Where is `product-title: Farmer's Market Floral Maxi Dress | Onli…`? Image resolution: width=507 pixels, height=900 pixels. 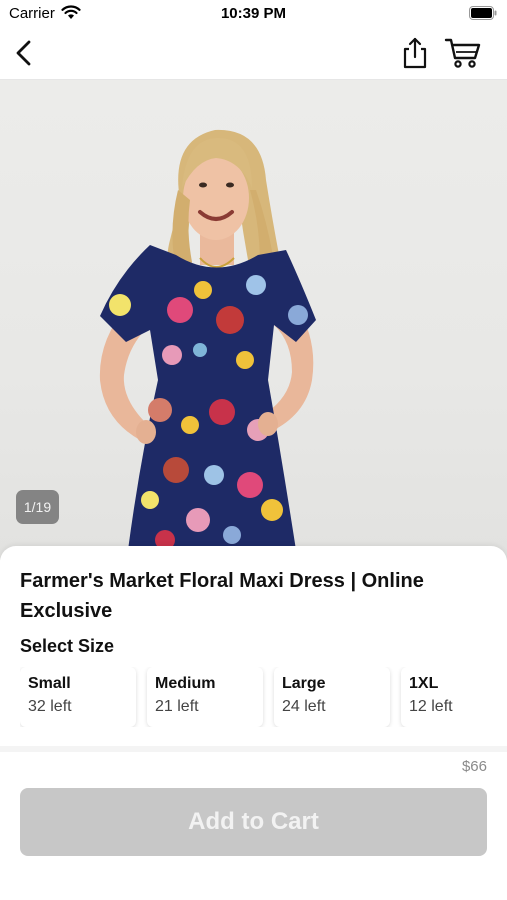
product-title: Farmer's Market Floral Maxi Dress | Onli… is located at coordinates (222, 596).